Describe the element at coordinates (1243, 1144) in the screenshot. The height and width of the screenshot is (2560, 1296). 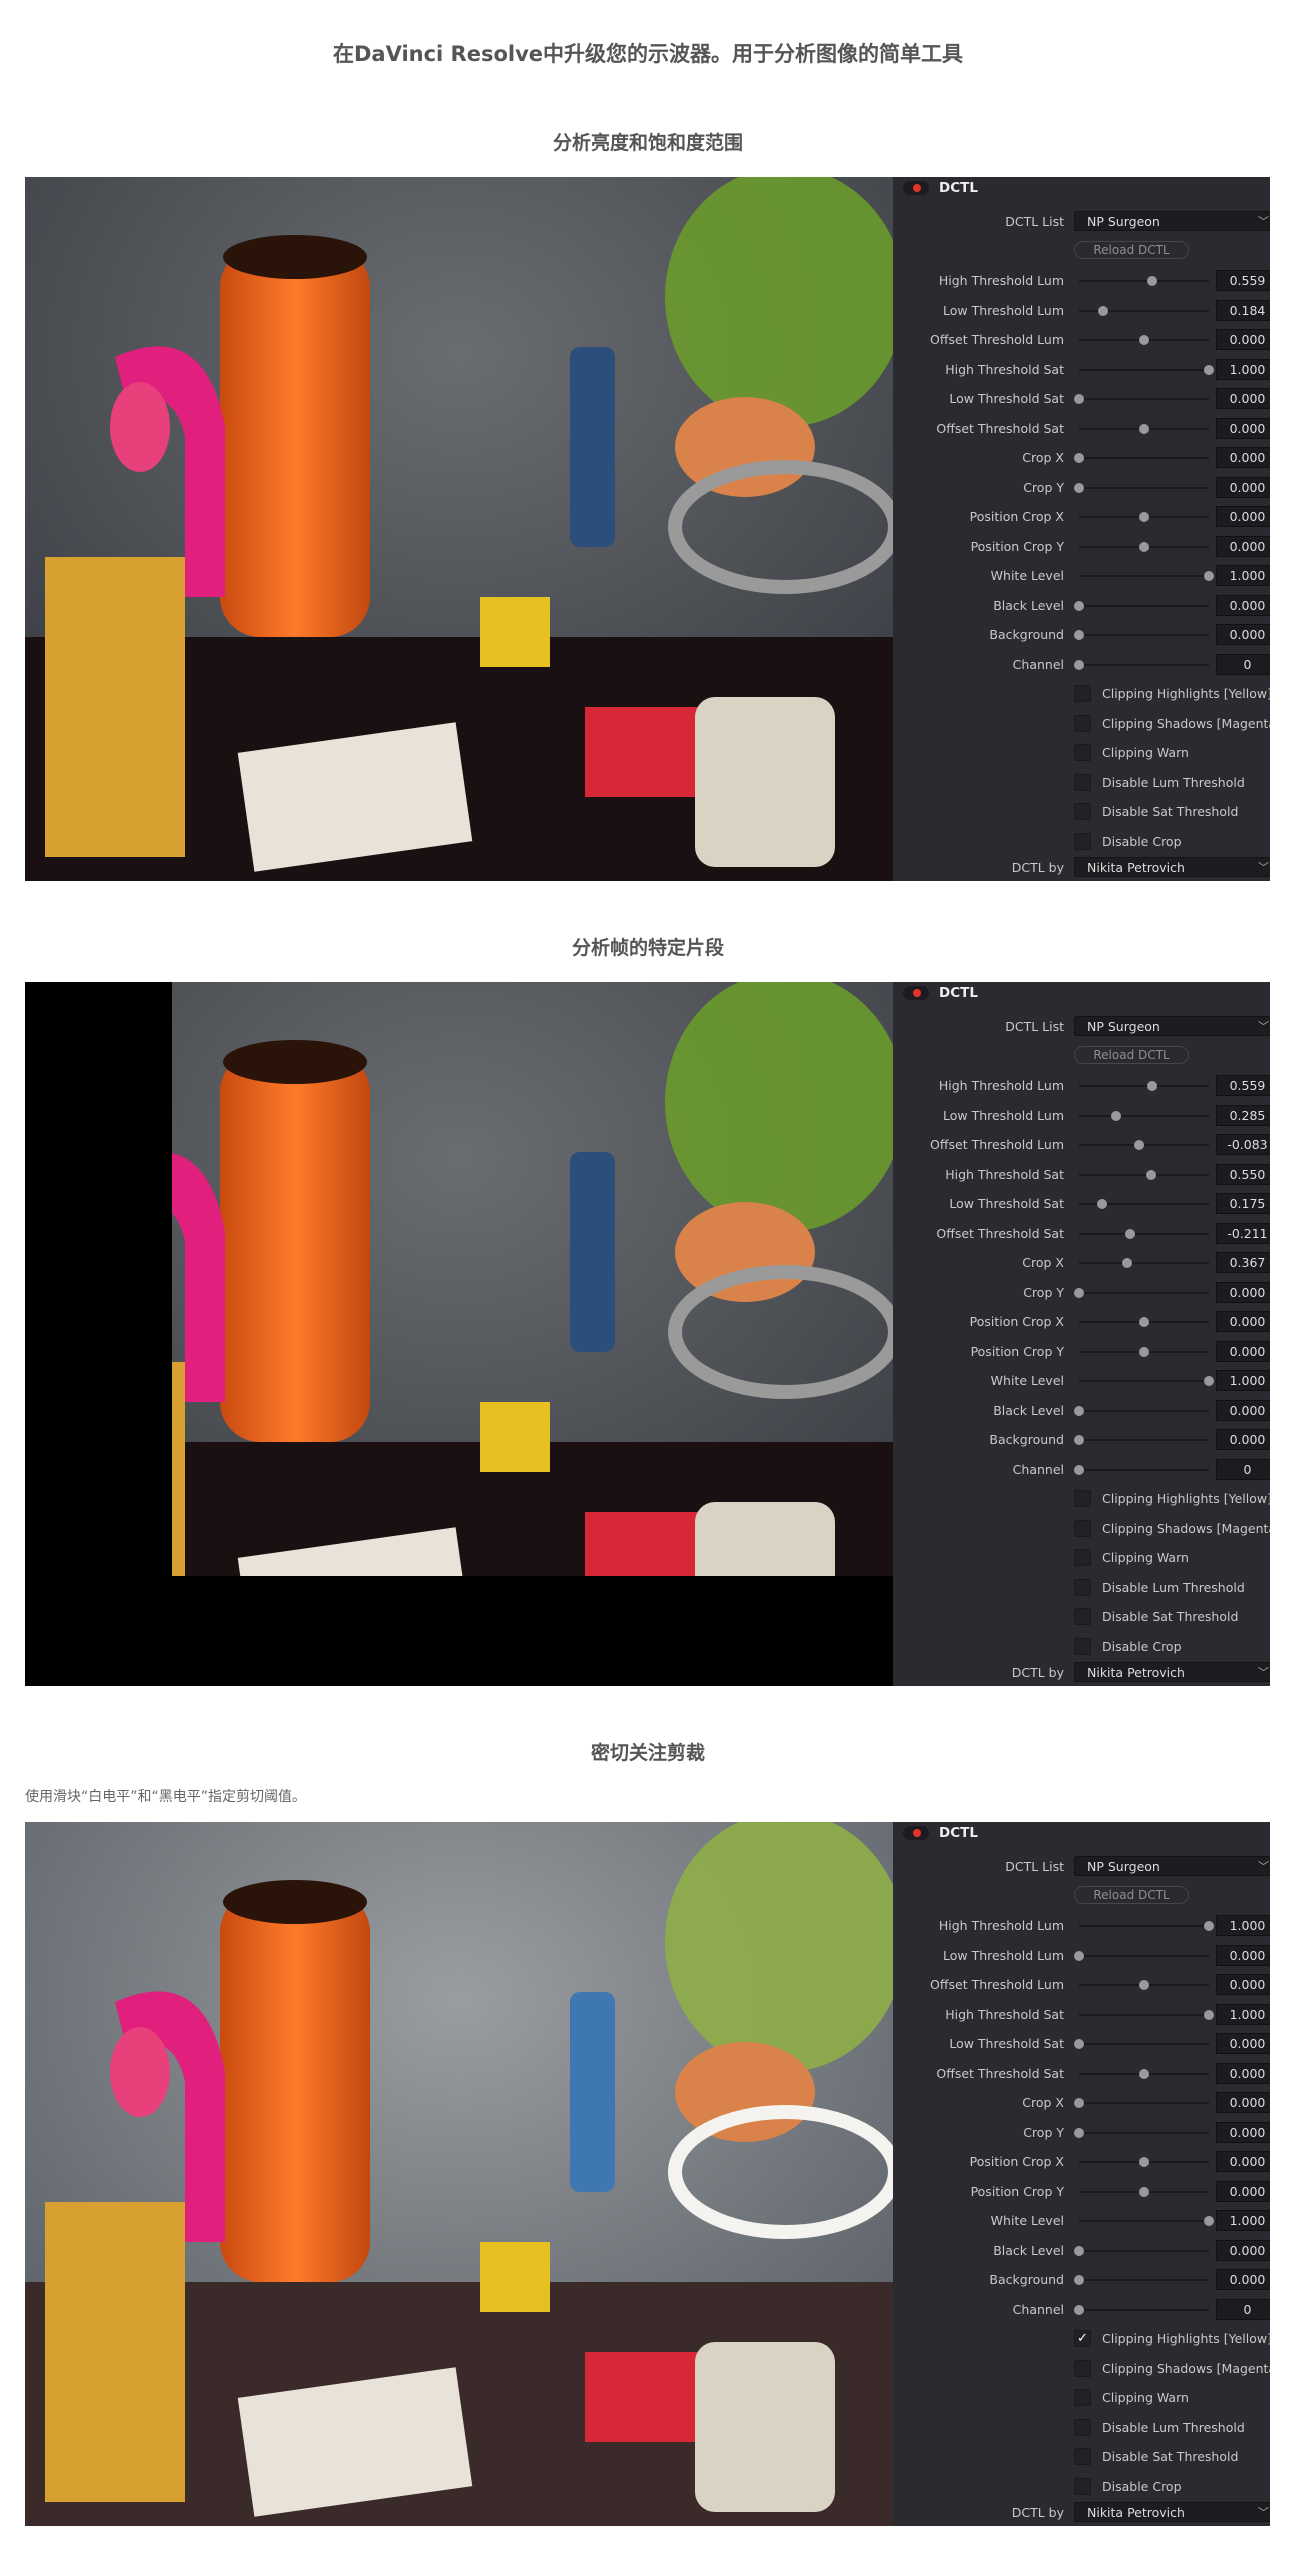
I see `slider-value-field: -0.083` at that location.